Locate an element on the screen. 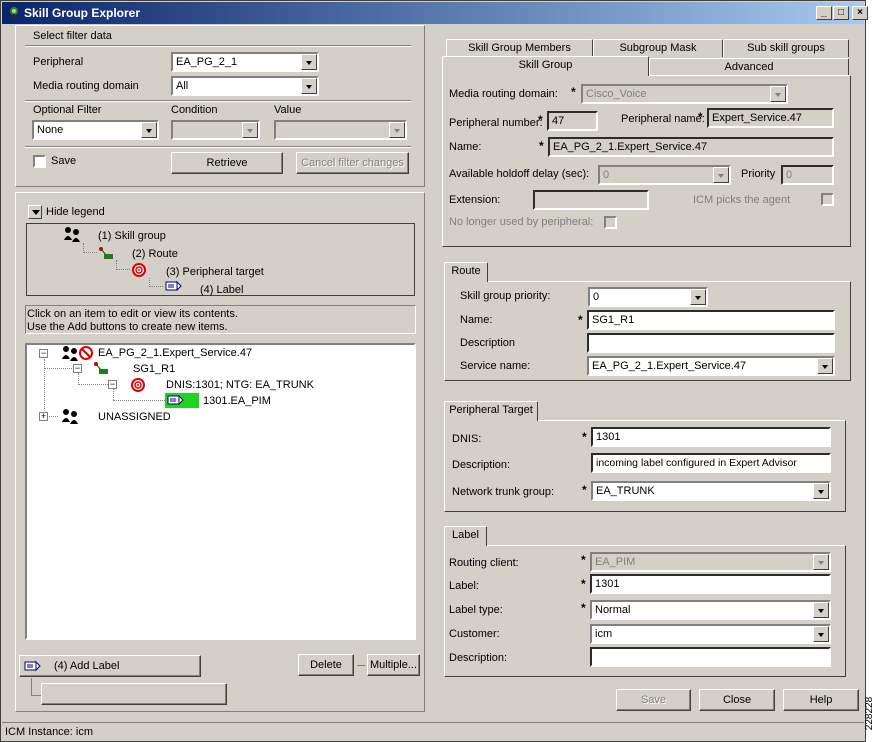 This screenshot has height=742, width=885. skill-group-priority-label: Skill group priority: is located at coordinates (505, 296).